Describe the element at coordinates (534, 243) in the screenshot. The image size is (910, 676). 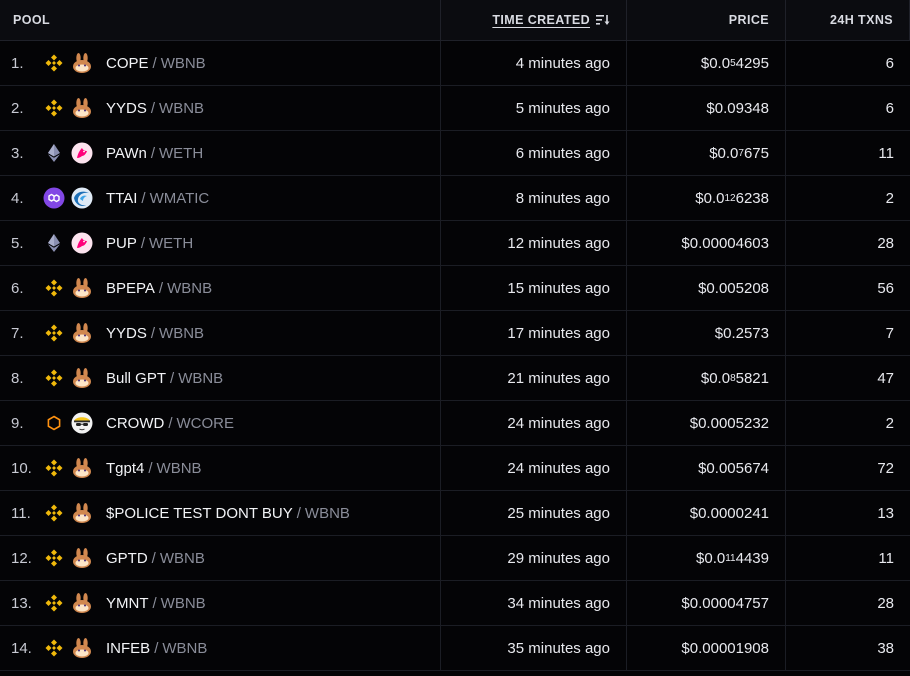
I see `time-created-cell: 12 minutes ago` at that location.